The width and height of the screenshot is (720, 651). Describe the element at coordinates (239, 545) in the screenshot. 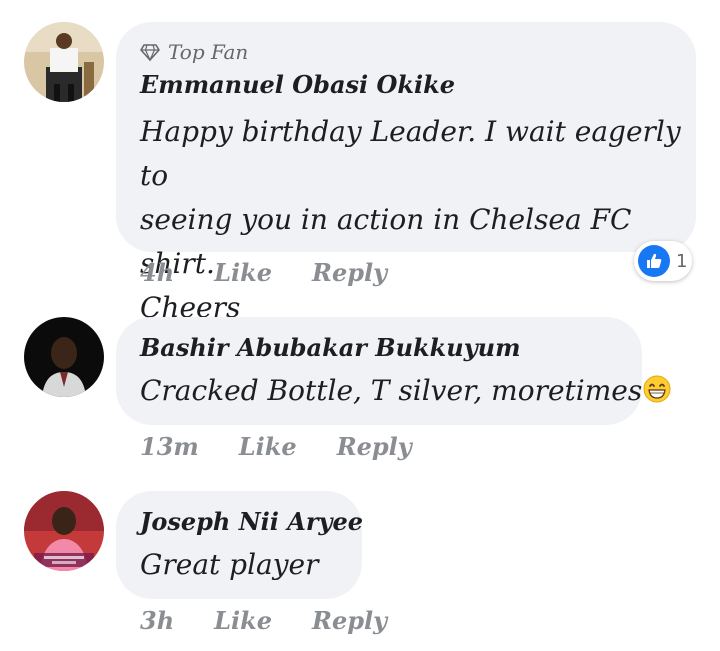

I see `comment-bubble: Joseph Nii Aryee Great player` at that location.